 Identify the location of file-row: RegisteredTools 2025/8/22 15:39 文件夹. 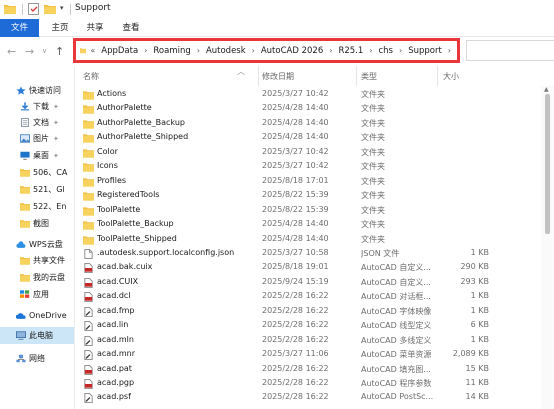
(308, 196).